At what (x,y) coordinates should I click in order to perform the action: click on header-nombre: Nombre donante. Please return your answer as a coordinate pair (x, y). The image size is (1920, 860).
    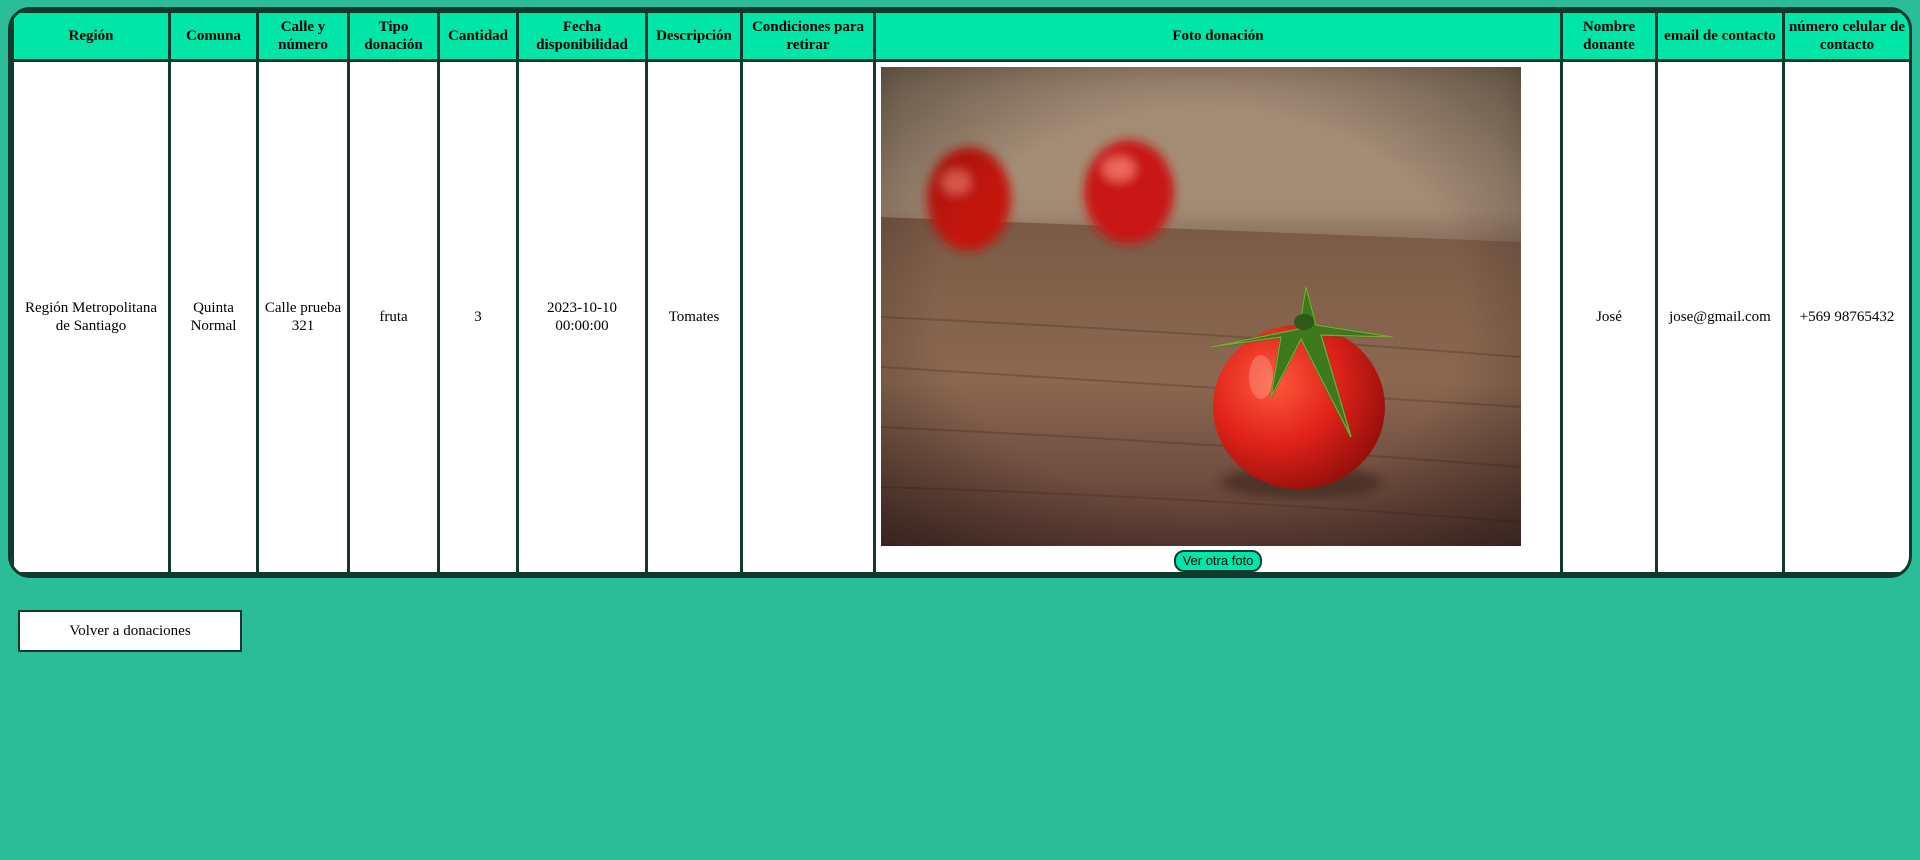
    Looking at the image, I should click on (1609, 36).